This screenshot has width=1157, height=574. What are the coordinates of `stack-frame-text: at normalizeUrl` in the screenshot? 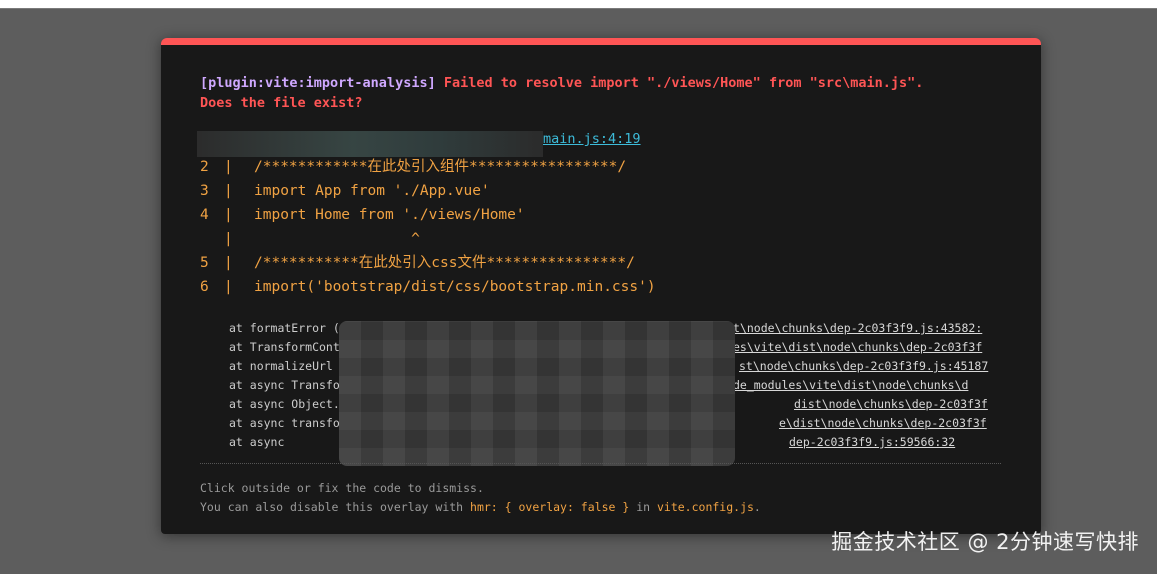 It's located at (281, 366).